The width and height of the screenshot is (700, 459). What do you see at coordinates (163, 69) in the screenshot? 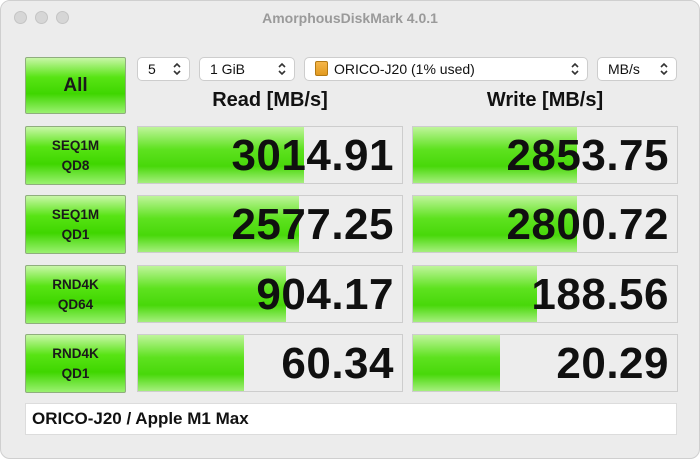
I see `test-count-select: 5` at bounding box center [163, 69].